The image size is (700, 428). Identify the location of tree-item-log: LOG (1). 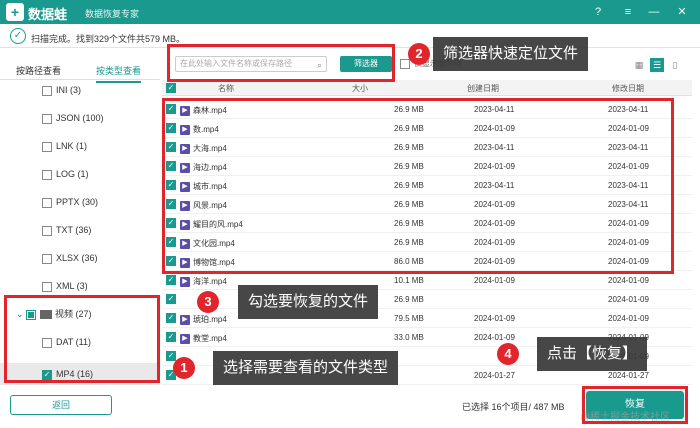
(65, 174).